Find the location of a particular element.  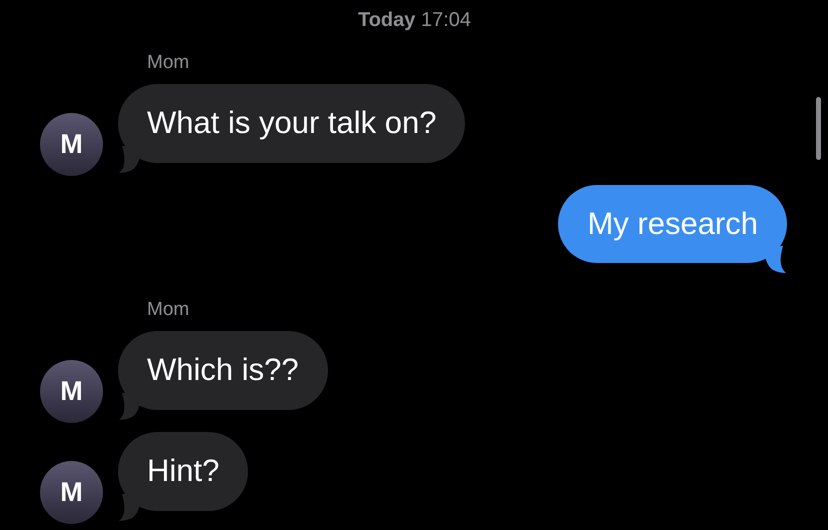

timestamp: Today 17:04 is located at coordinates (415, 20).